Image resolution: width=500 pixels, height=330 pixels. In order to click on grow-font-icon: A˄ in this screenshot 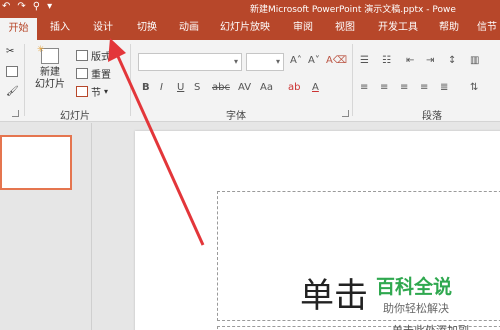, I will do `click(296, 60)`.